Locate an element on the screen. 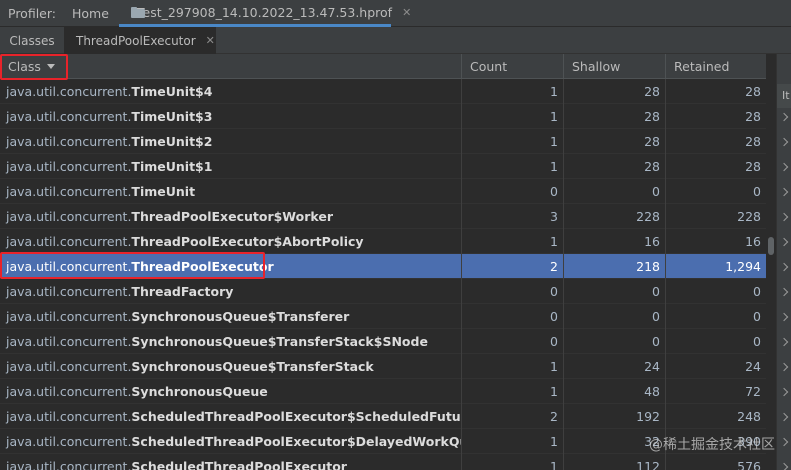 Image resolution: width=791 pixels, height=470 pixels. column-header-shallow-label: Shallow is located at coordinates (596, 66).